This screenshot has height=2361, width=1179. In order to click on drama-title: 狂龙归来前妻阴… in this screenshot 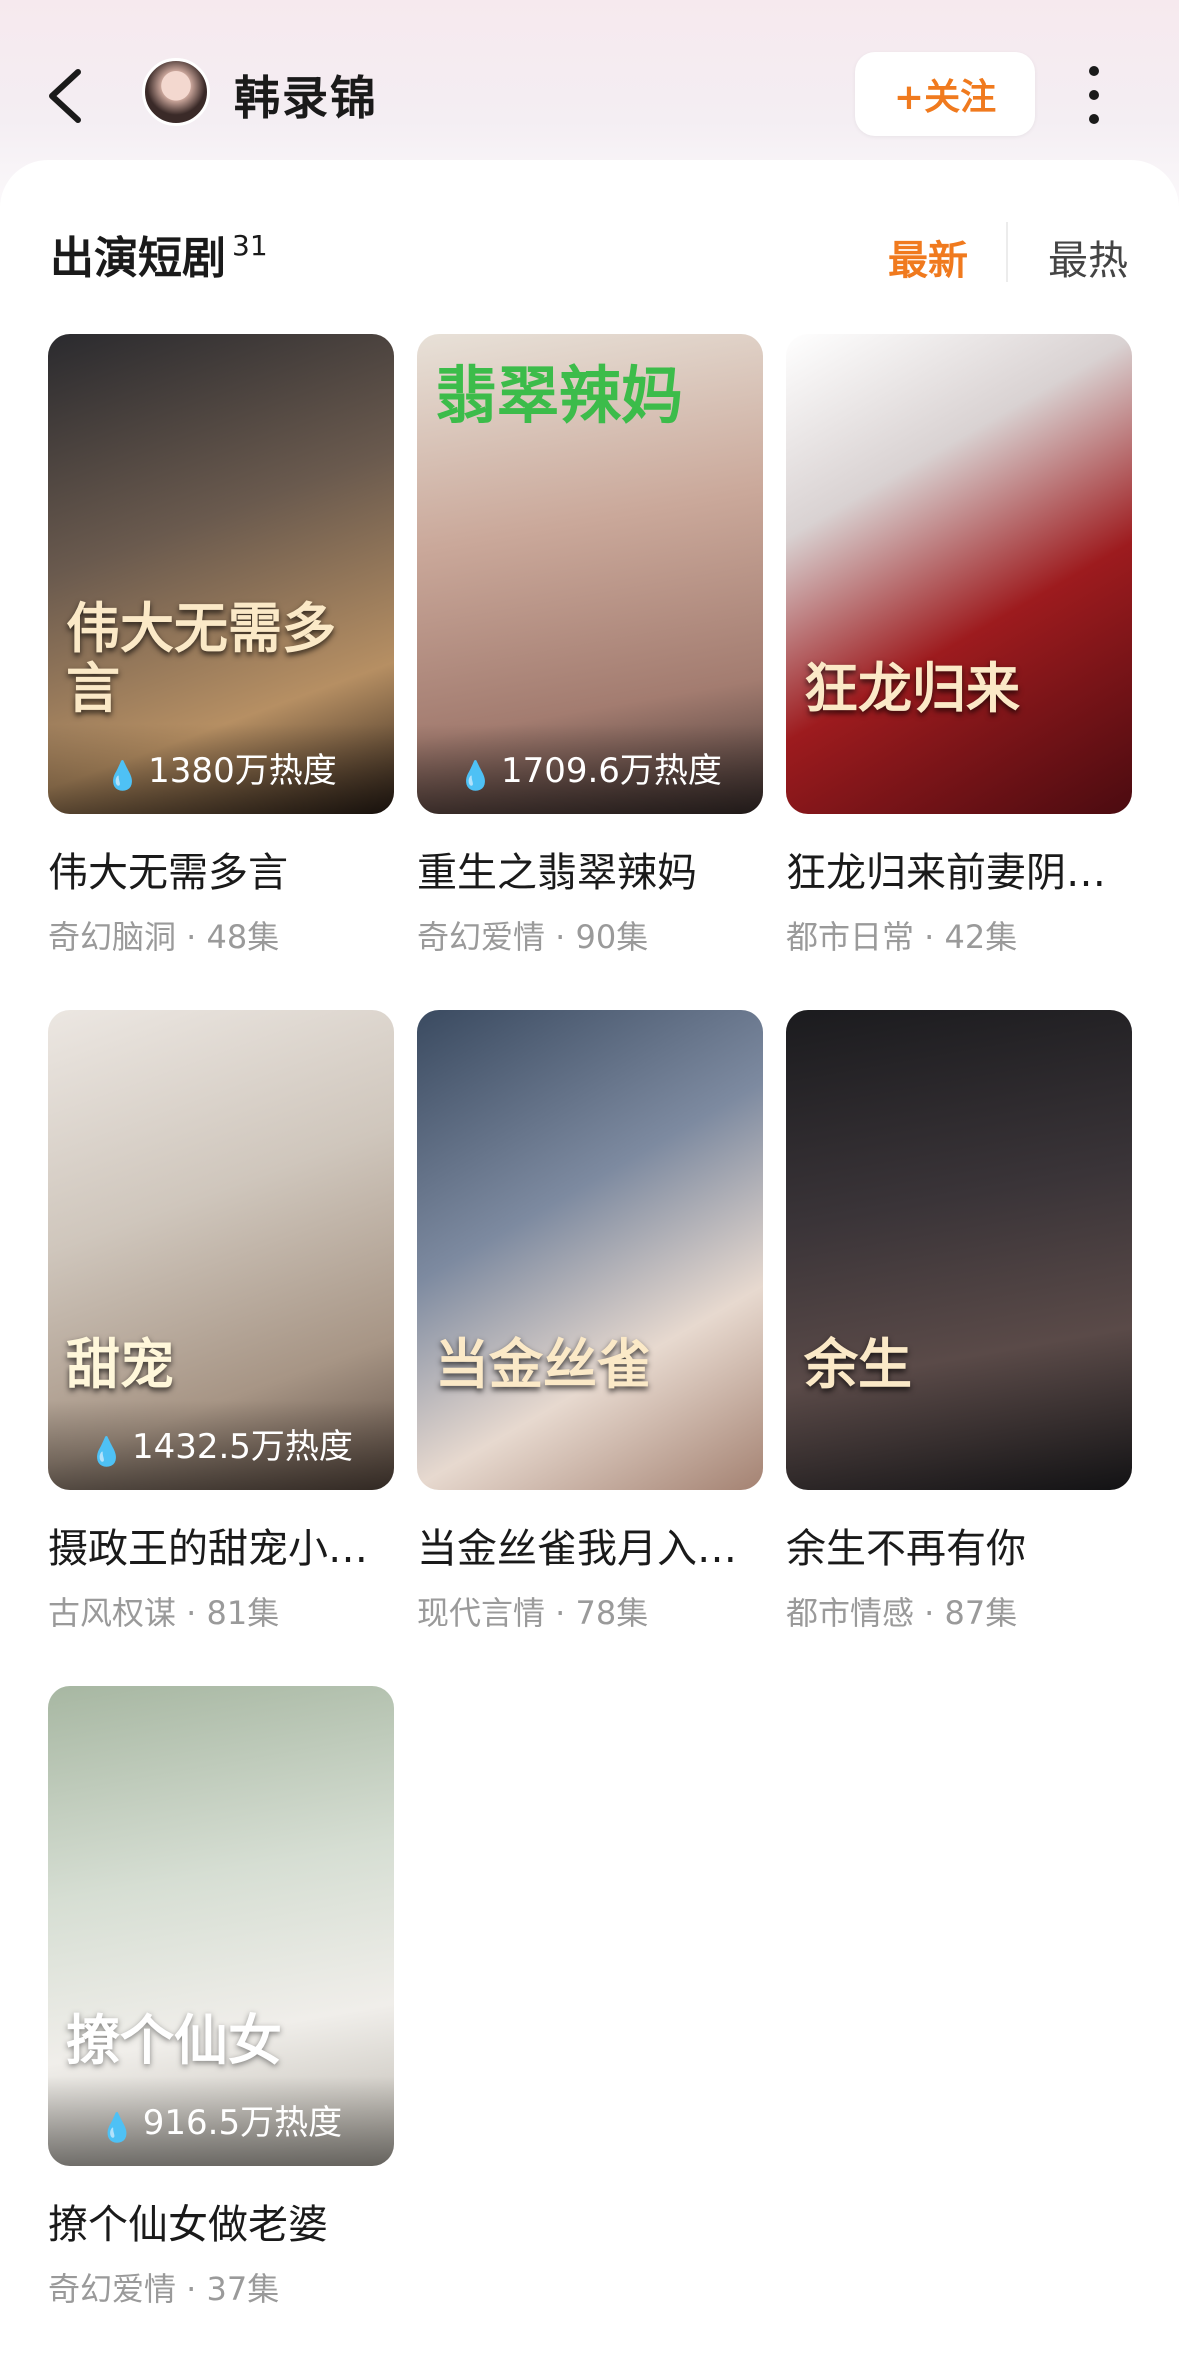, I will do `click(959, 869)`.